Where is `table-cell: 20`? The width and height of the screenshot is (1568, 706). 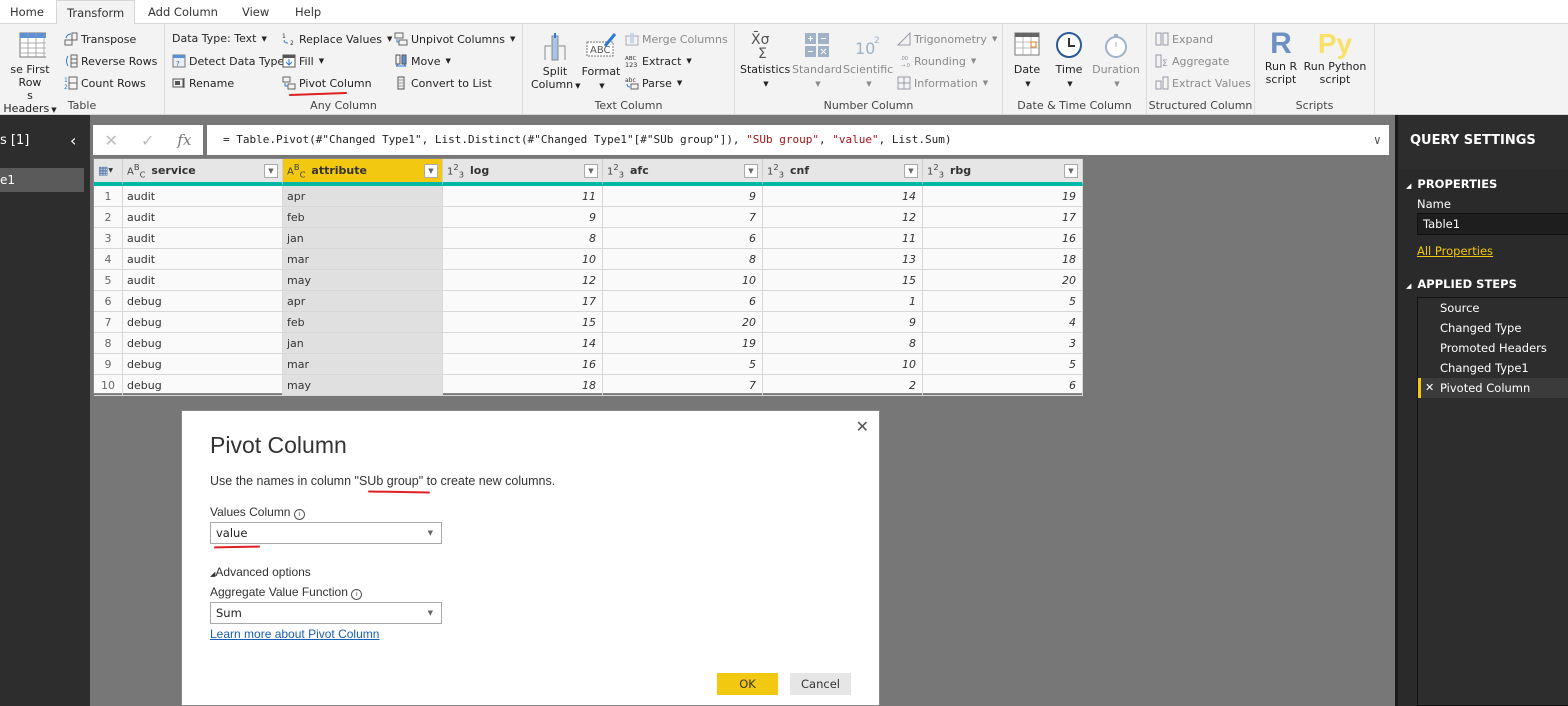 table-cell: 20 is located at coordinates (683, 322).